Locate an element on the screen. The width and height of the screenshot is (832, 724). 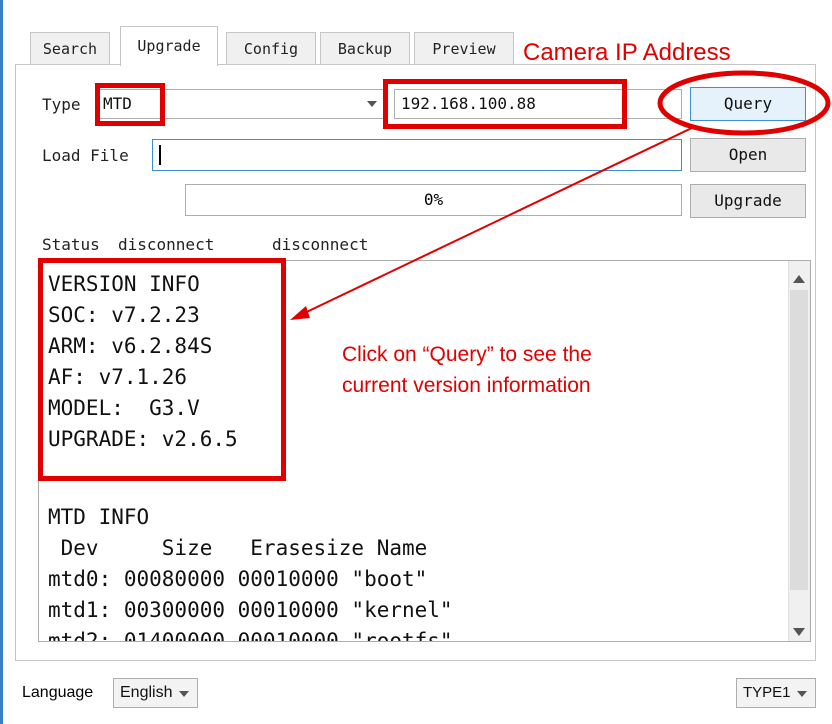
annotation-arrow-line is located at coordinates (495, 222).